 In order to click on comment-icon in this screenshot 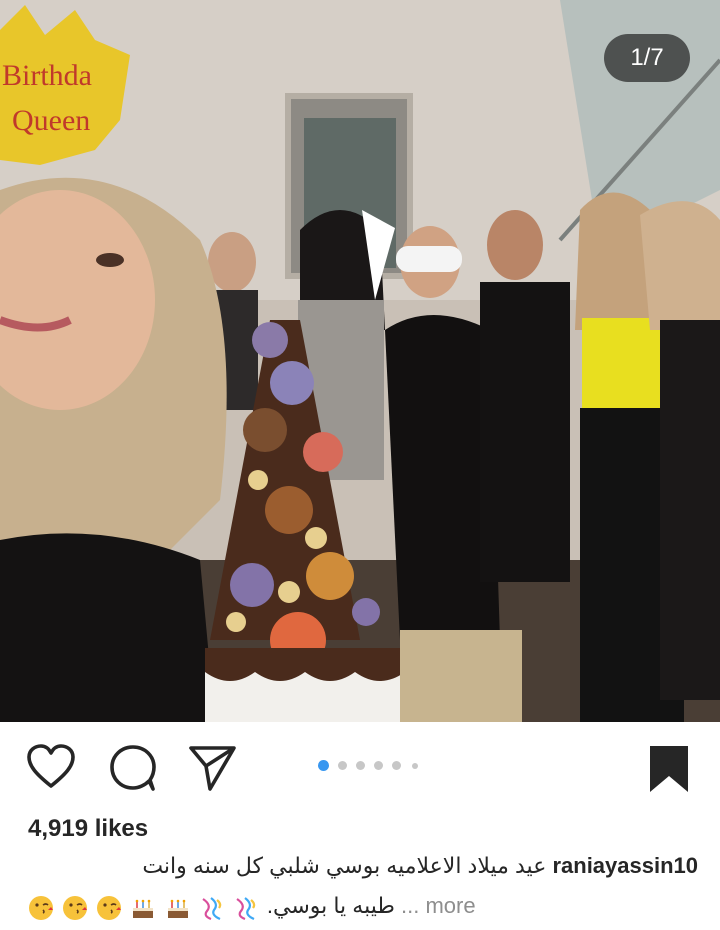, I will do `click(133, 770)`.